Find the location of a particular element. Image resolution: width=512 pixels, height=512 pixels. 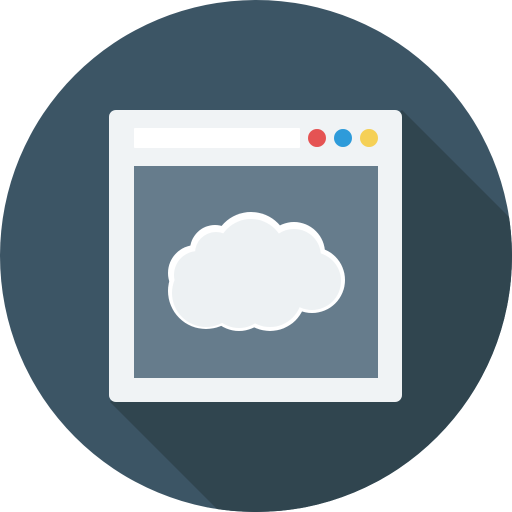

window-control-blue-dot is located at coordinates (343, 138).